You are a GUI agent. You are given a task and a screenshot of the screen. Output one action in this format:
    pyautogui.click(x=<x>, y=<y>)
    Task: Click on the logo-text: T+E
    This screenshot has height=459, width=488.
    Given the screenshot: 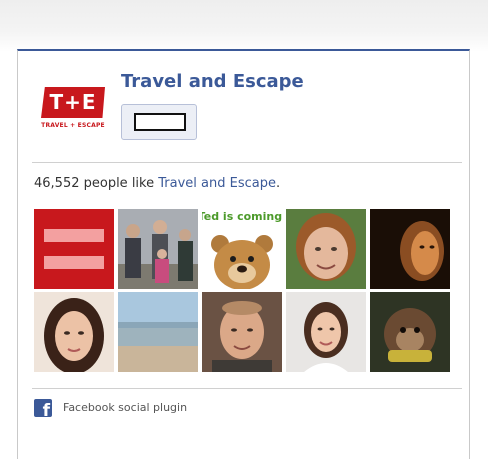 What is the action you would take?
    pyautogui.click(x=73, y=102)
    